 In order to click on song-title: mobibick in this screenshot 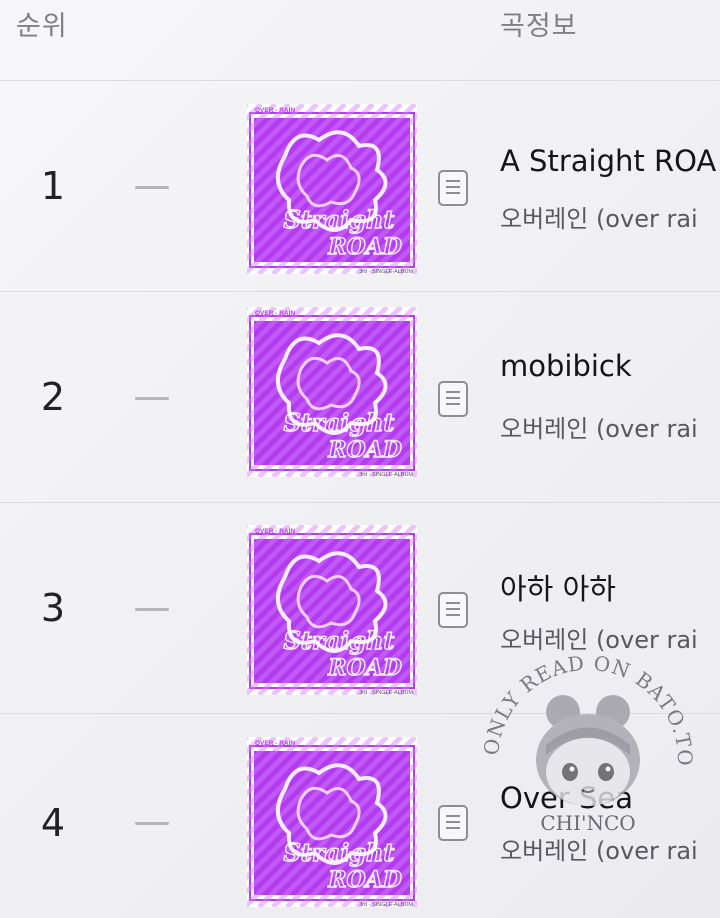, I will do `click(566, 366)`.